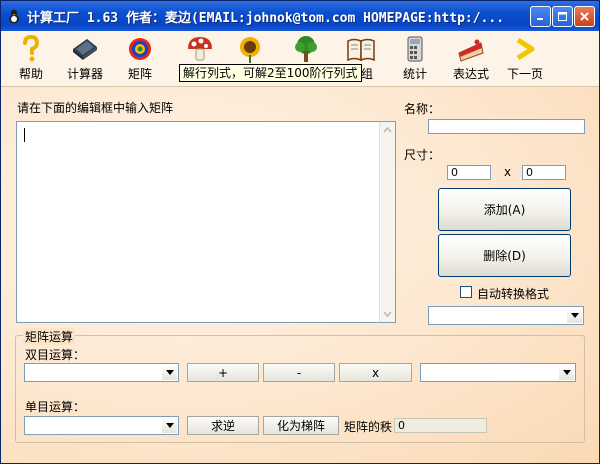 The image size is (600, 464). I want to click on question-icon, so click(31, 48).